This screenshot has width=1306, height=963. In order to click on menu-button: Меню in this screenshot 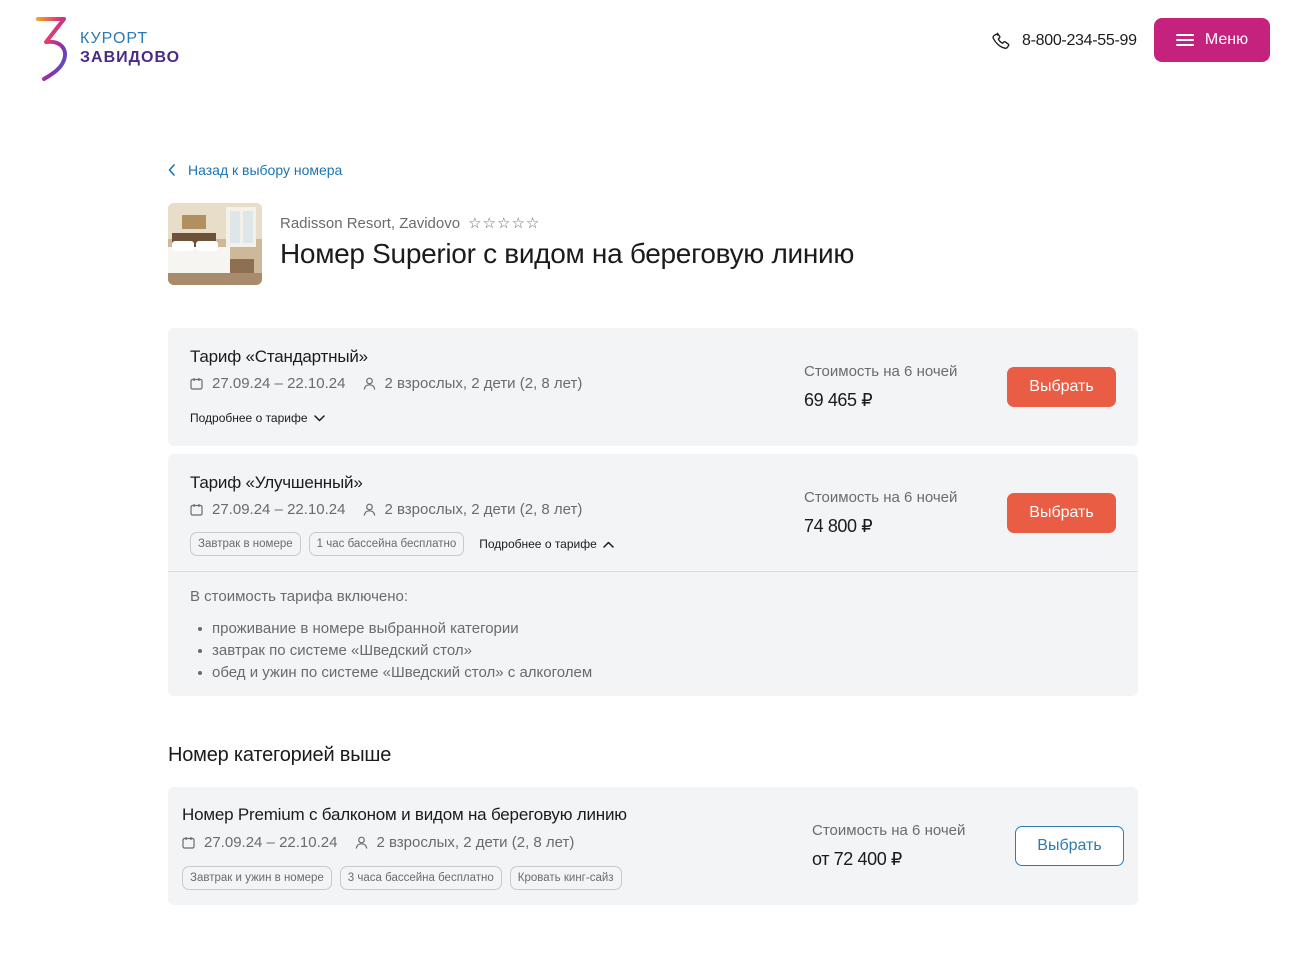, I will do `click(1212, 40)`.